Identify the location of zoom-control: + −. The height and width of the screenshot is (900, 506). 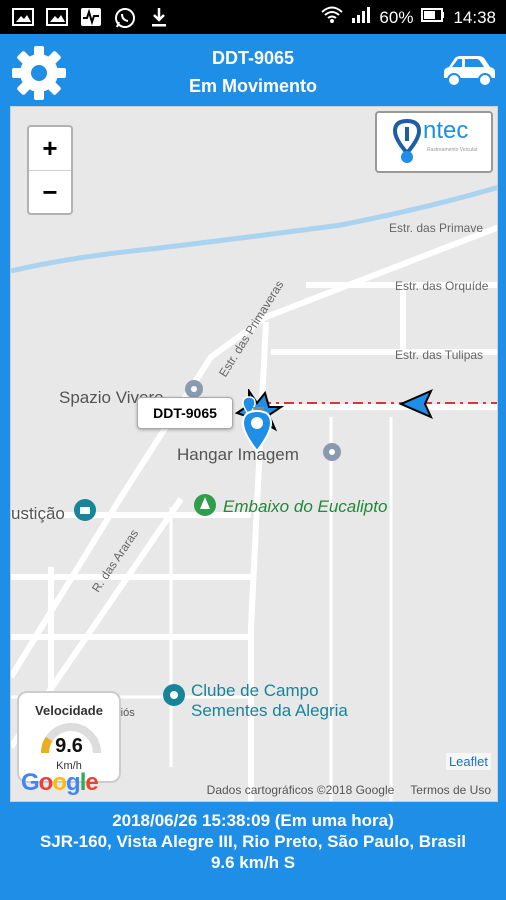
(50, 170).